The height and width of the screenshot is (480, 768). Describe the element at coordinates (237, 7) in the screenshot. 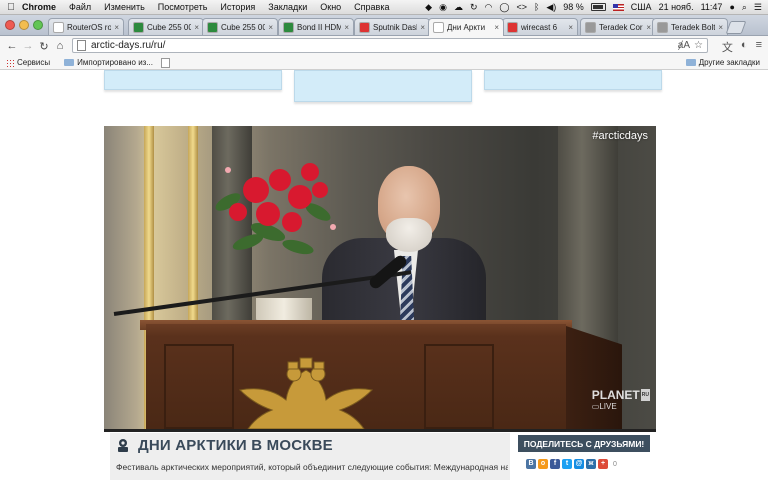

I see `menu-history: История` at that location.